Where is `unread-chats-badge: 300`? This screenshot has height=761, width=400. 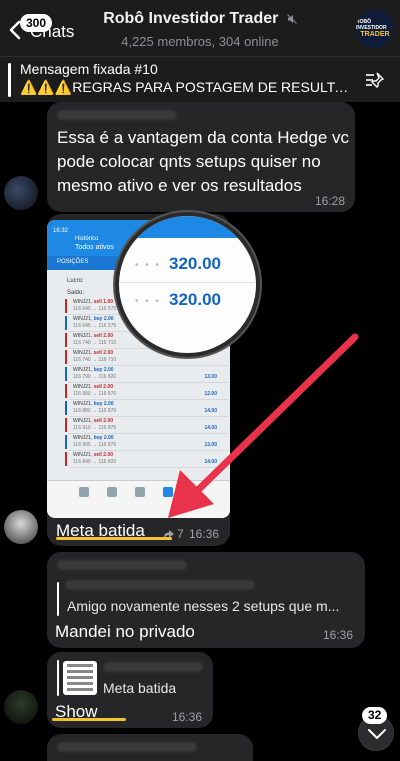
unread-chats-badge: 300 is located at coordinates (36, 23).